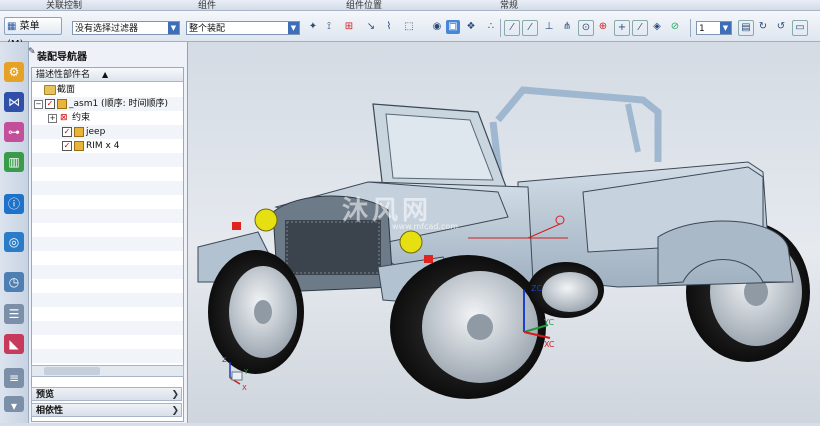  I want to click on preview-section-header: 预览 ❯, so click(106, 394).